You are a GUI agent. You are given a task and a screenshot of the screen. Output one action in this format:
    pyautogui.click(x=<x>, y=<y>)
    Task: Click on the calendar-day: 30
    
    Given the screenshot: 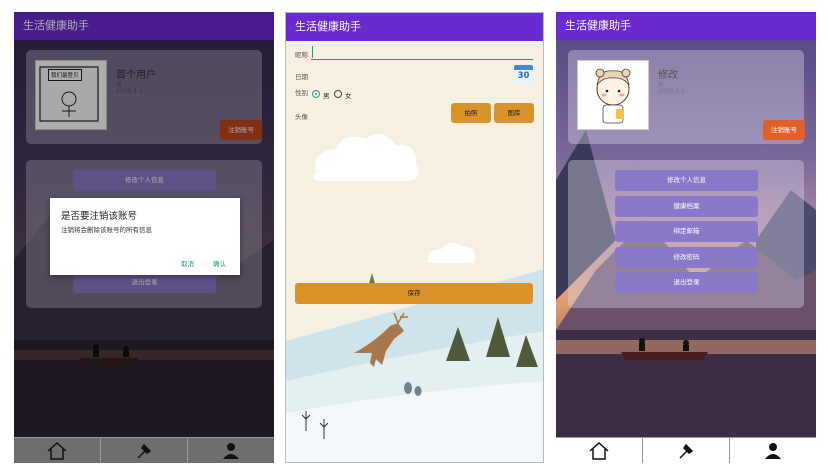 What is the action you would take?
    pyautogui.click(x=523, y=76)
    